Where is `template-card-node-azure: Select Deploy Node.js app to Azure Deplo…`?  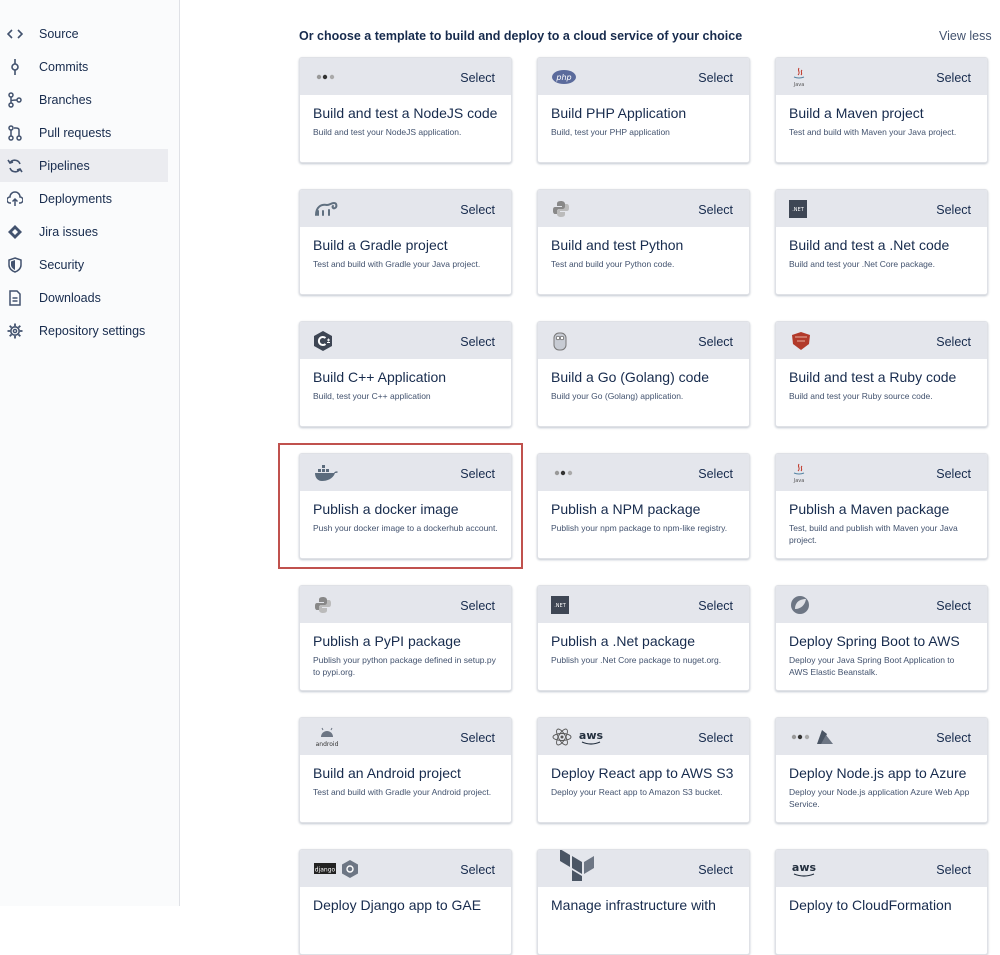 template-card-node-azure: Select Deploy Node.js app to Azure Deplo… is located at coordinates (881, 770).